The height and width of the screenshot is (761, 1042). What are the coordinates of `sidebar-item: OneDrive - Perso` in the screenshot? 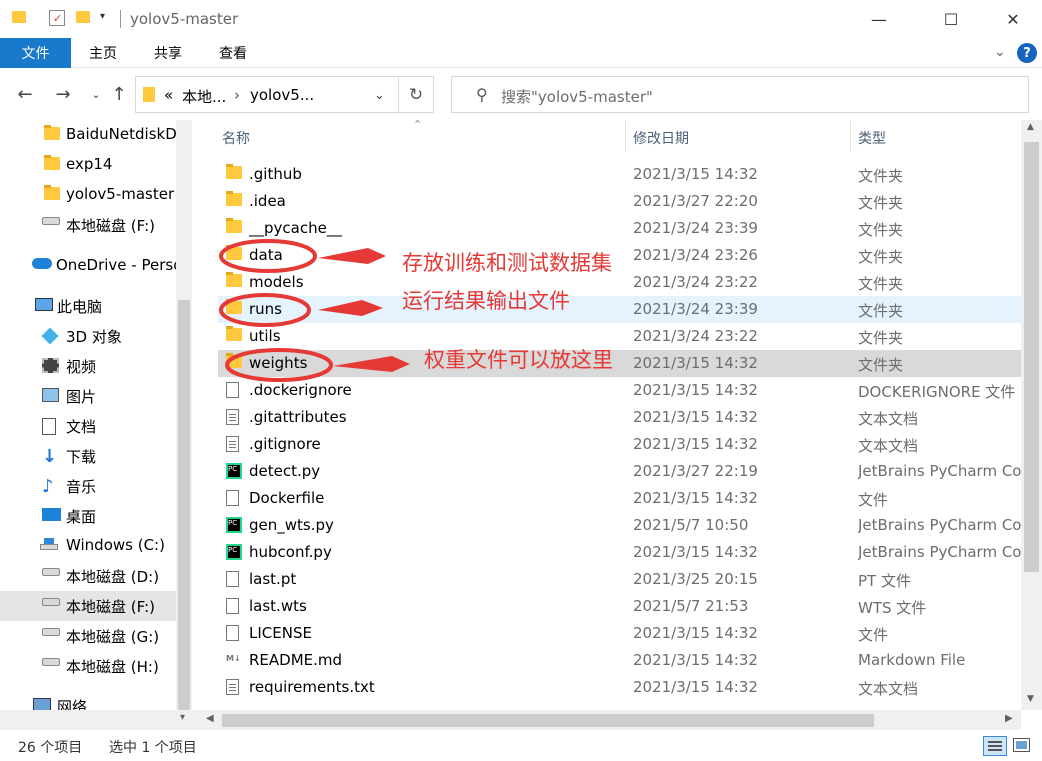 It's located at (88, 266).